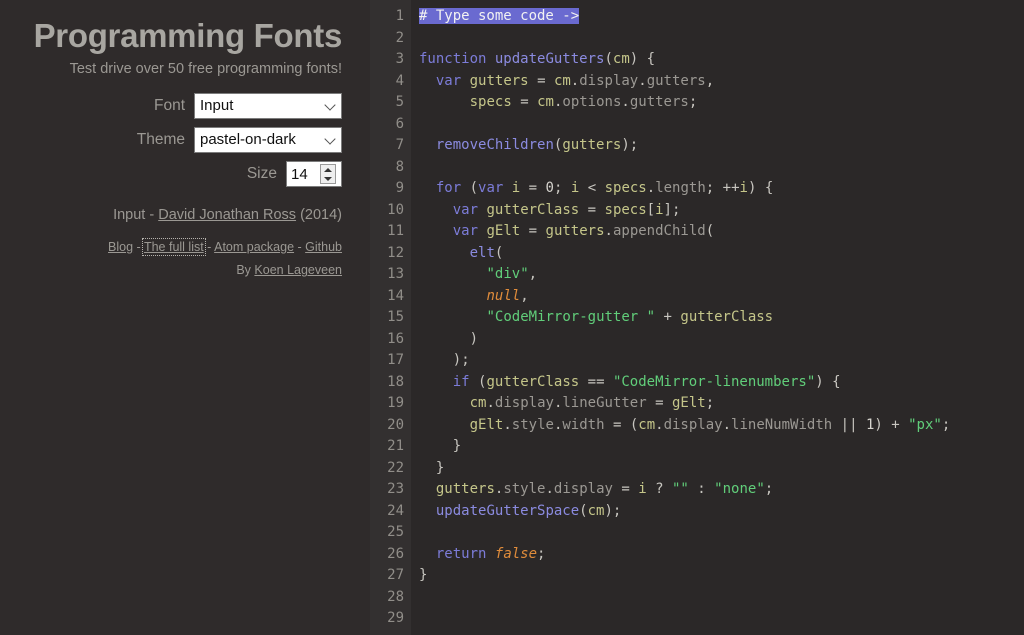  I want to click on font-label: Font, so click(169, 106).